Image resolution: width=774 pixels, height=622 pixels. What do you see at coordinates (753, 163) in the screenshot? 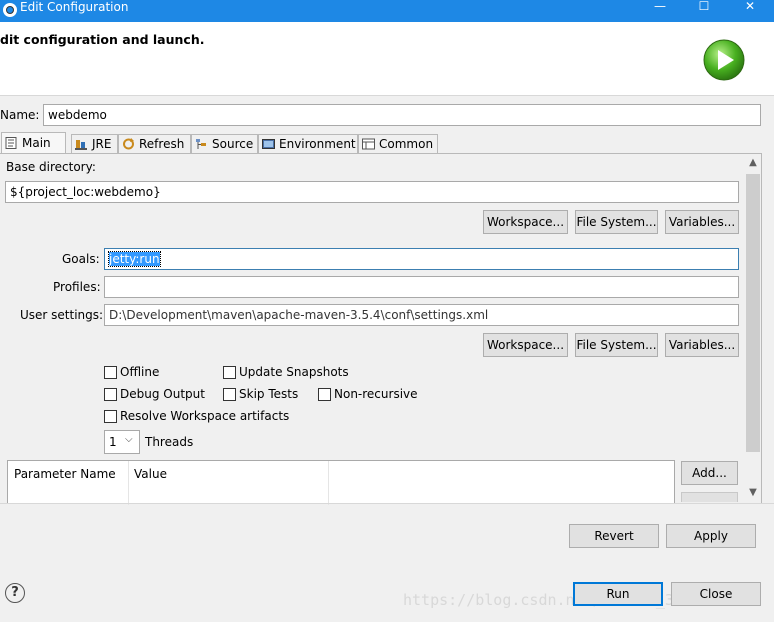
I see `scroll-up-icon: ▲` at bounding box center [753, 163].